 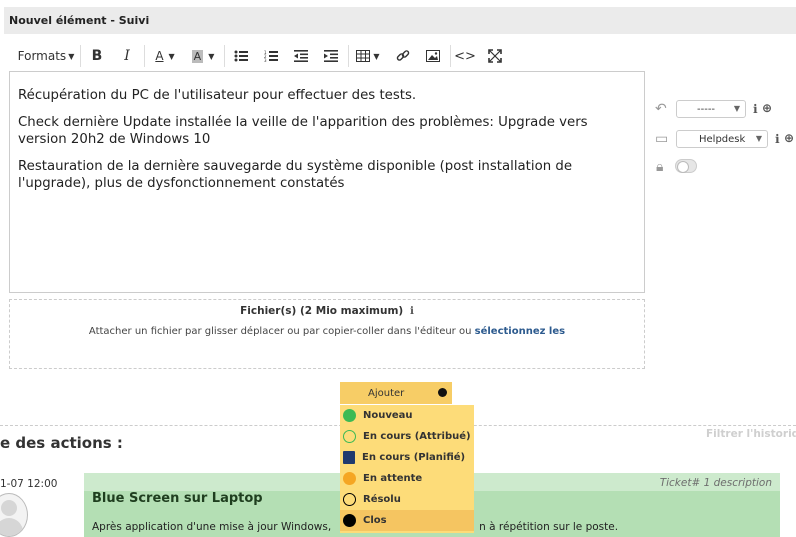 I want to click on private-toggle, so click(x=686, y=166).